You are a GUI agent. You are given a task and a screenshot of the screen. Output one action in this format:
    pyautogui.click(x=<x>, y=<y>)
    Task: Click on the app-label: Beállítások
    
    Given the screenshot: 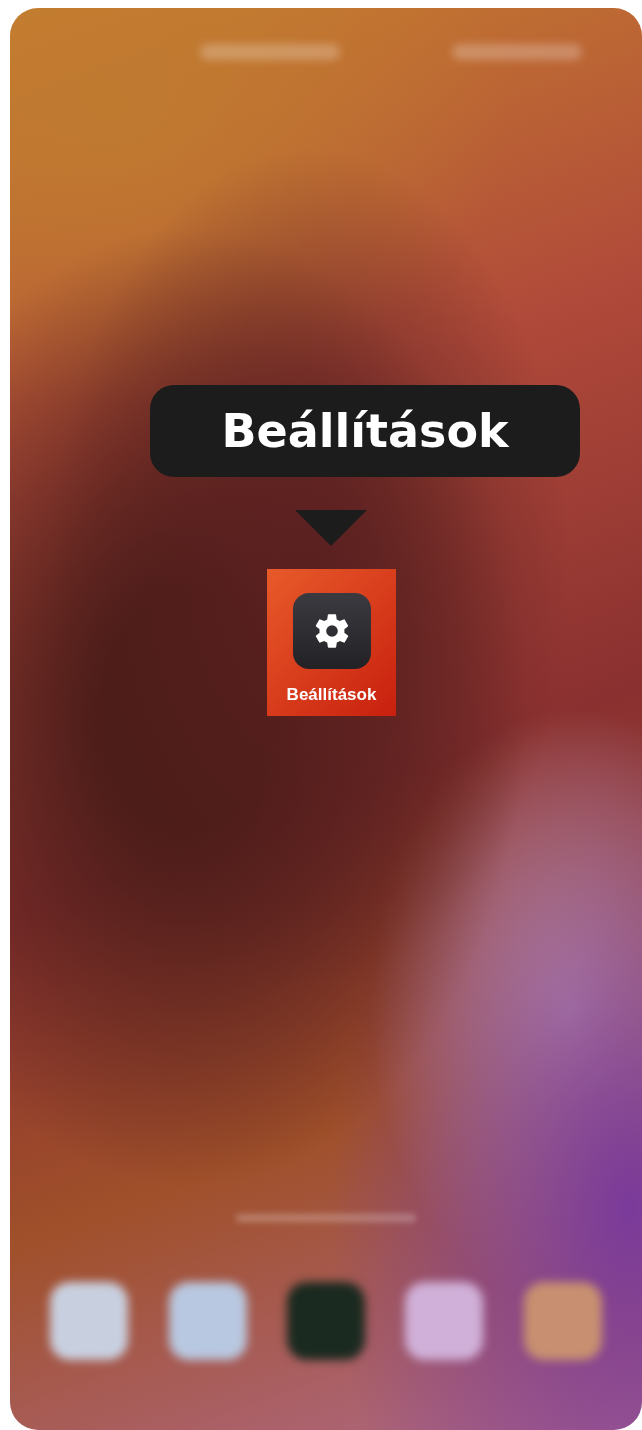 What is the action you would take?
    pyautogui.click(x=331, y=695)
    